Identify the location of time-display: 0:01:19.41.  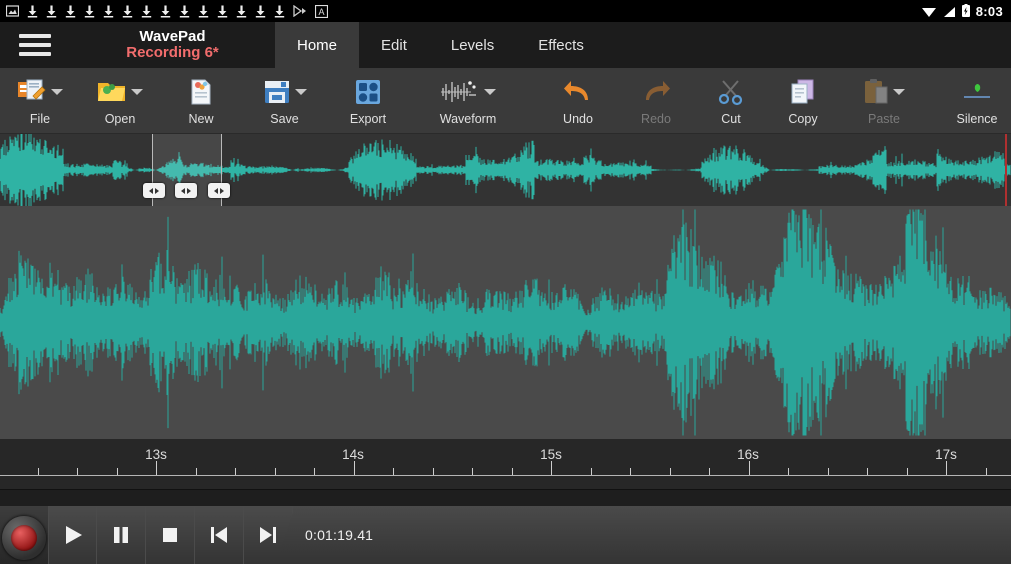
(339, 535).